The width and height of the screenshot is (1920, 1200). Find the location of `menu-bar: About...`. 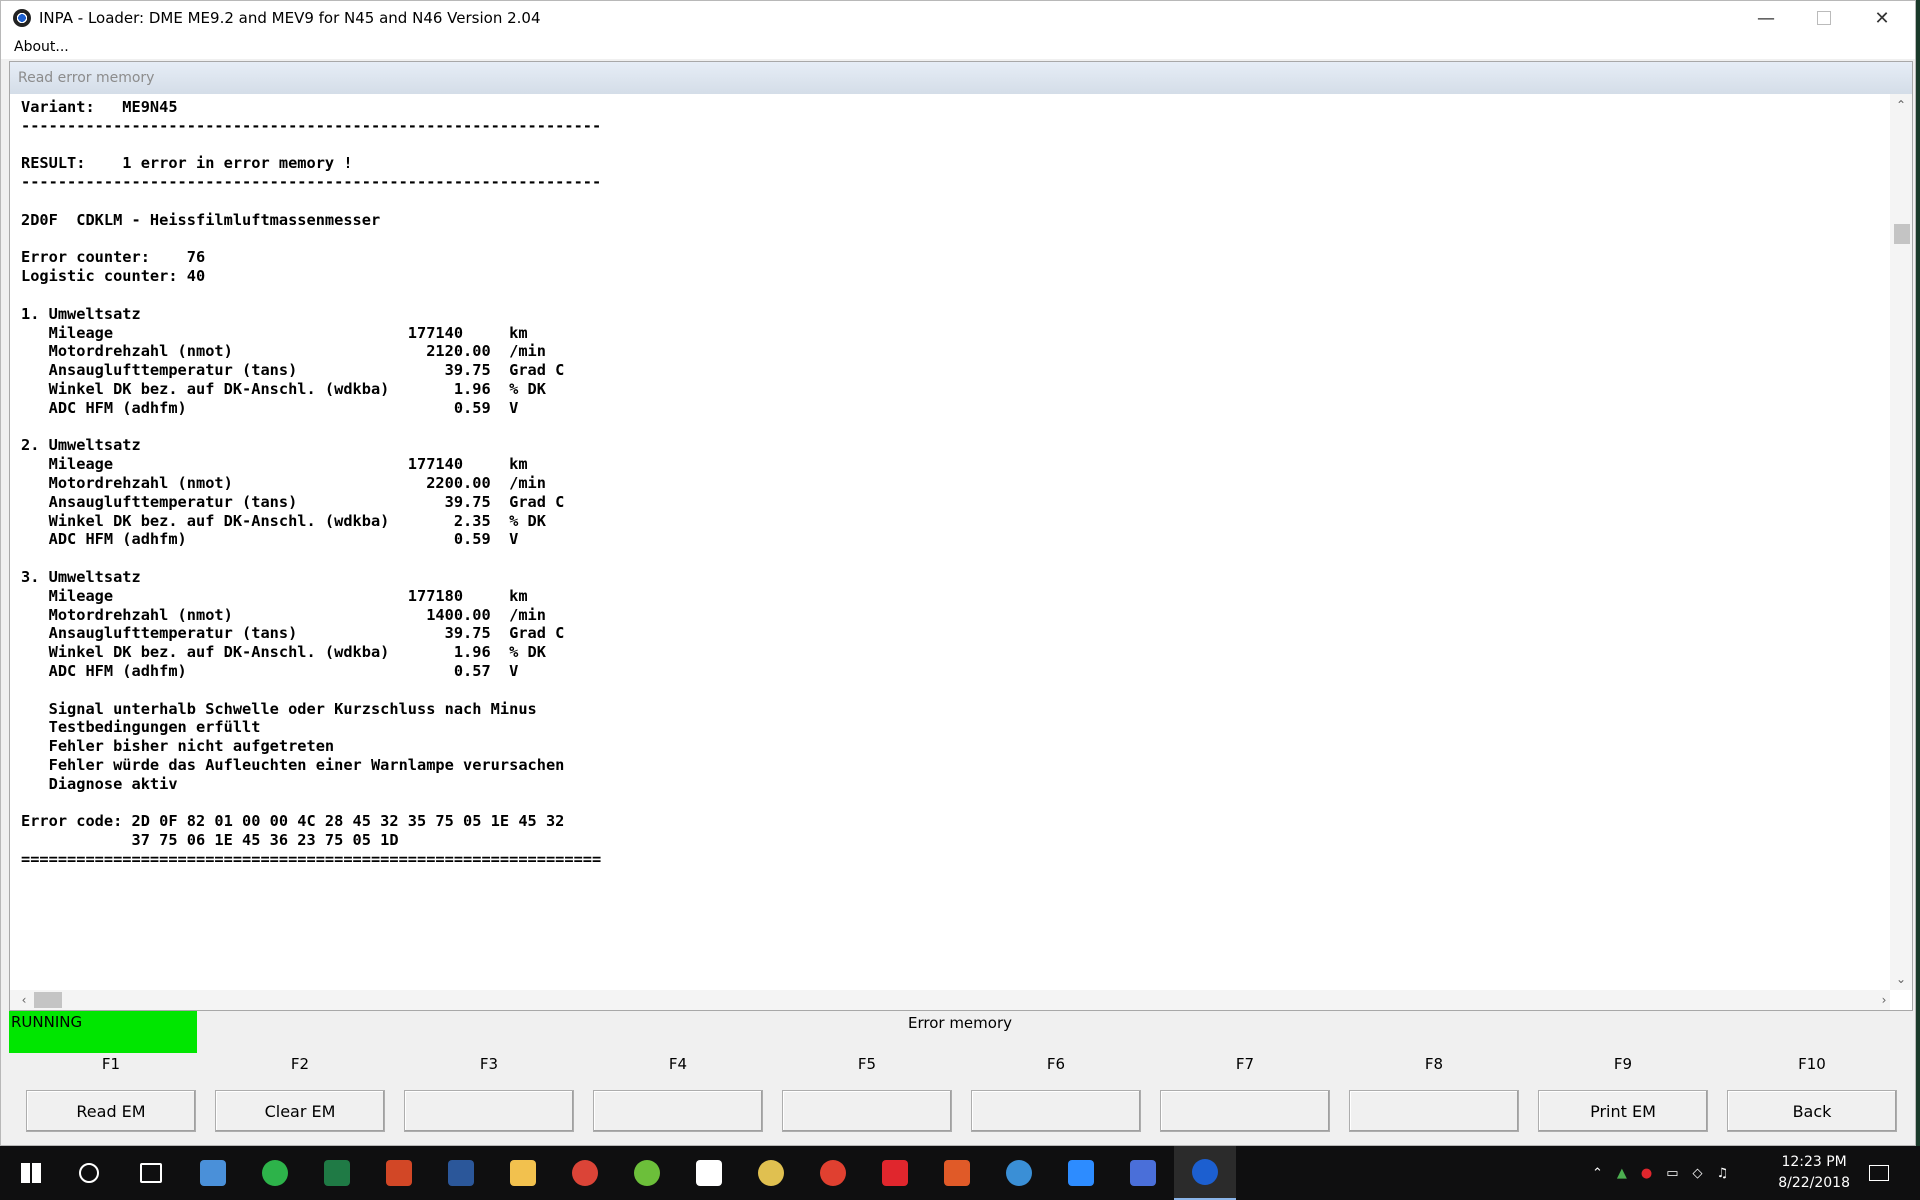

menu-bar: About... is located at coordinates (958, 47).